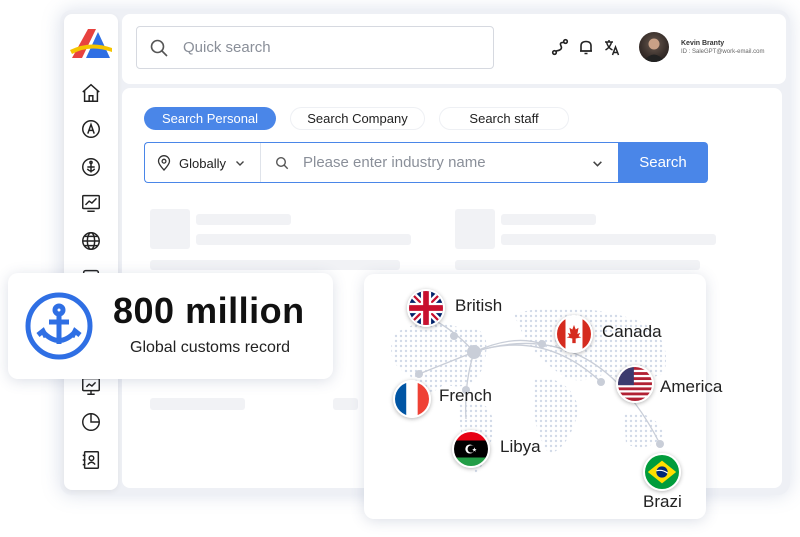 This screenshot has height=537, width=800. Describe the element at coordinates (504, 118) in the screenshot. I see `tab-search-staff: Search staff` at that location.